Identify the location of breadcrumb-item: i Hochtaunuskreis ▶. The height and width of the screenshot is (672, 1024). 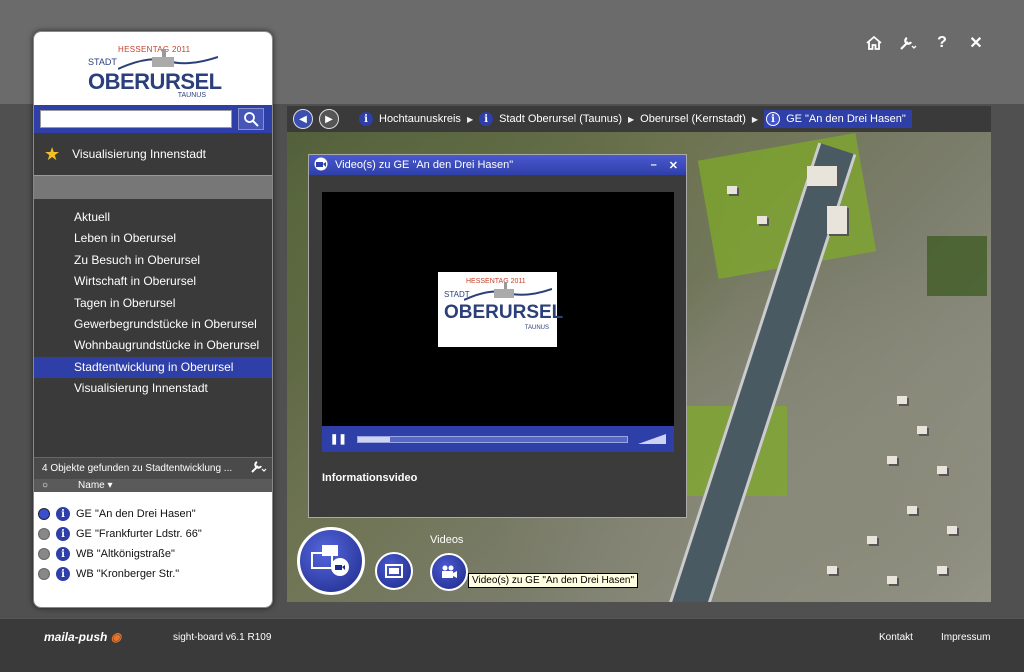
(416, 119).